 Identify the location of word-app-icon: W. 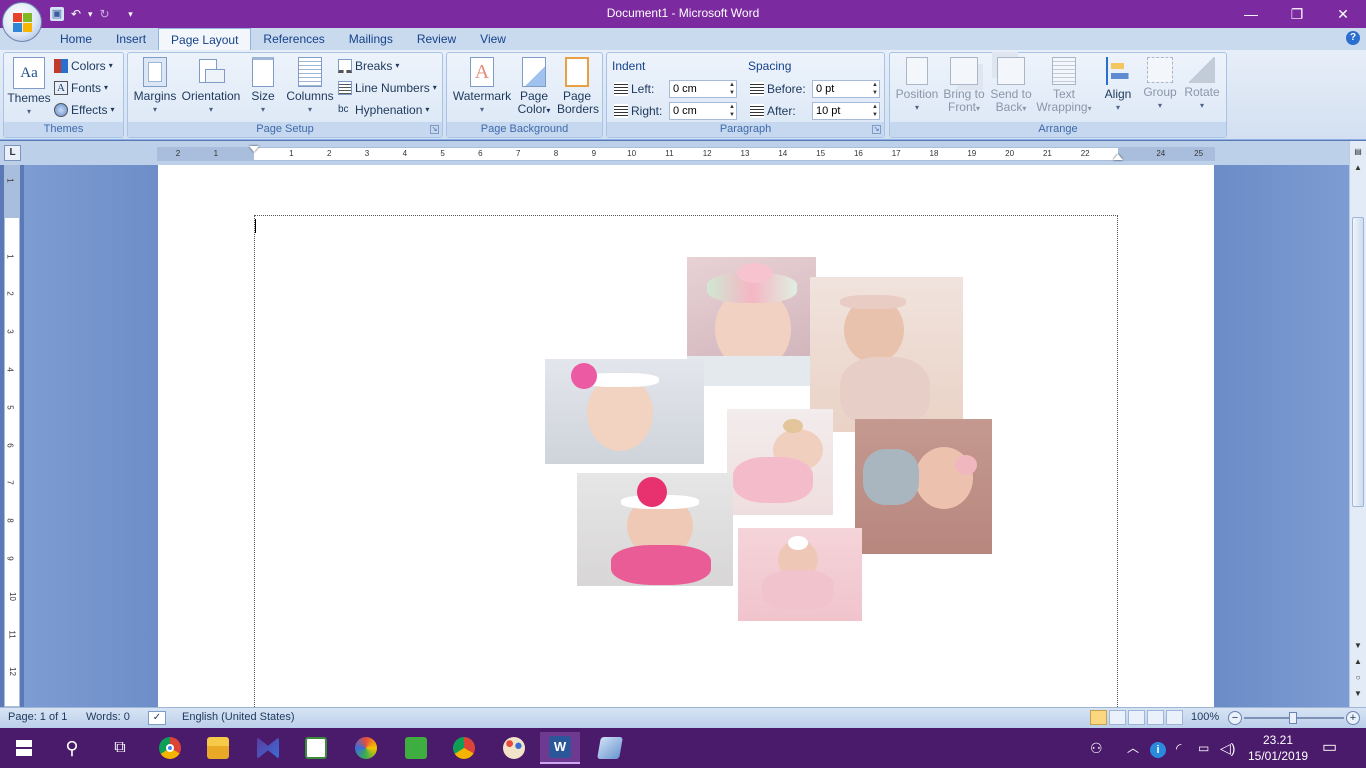
(560, 748).